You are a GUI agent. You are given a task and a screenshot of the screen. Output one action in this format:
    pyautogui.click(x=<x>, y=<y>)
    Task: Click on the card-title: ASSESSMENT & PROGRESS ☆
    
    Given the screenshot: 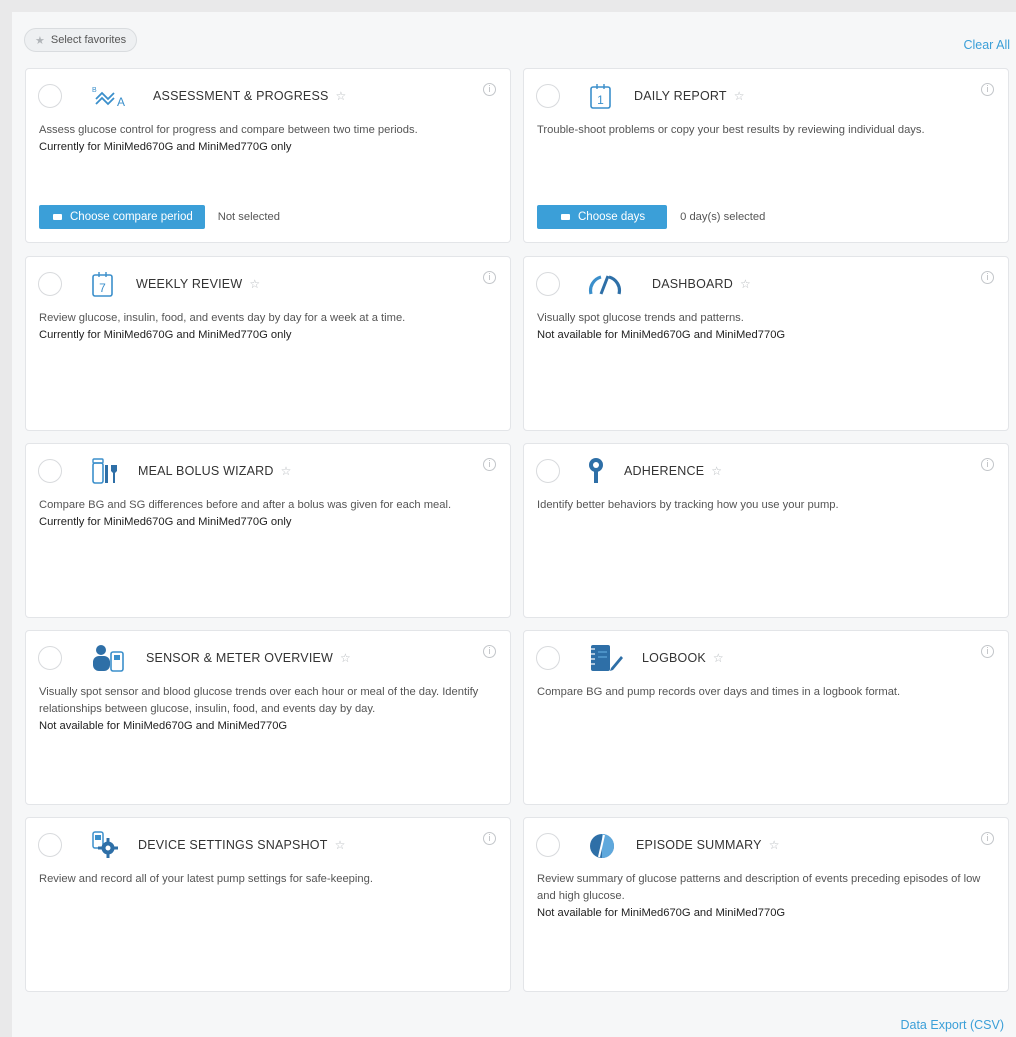 What is the action you would take?
    pyautogui.click(x=250, y=96)
    